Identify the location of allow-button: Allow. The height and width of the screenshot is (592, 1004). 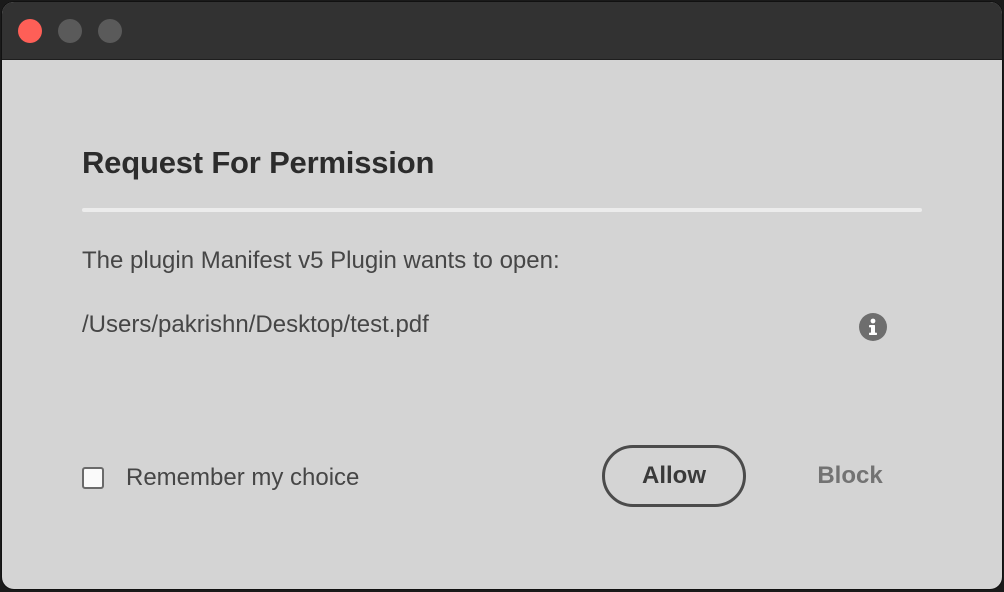
(674, 476).